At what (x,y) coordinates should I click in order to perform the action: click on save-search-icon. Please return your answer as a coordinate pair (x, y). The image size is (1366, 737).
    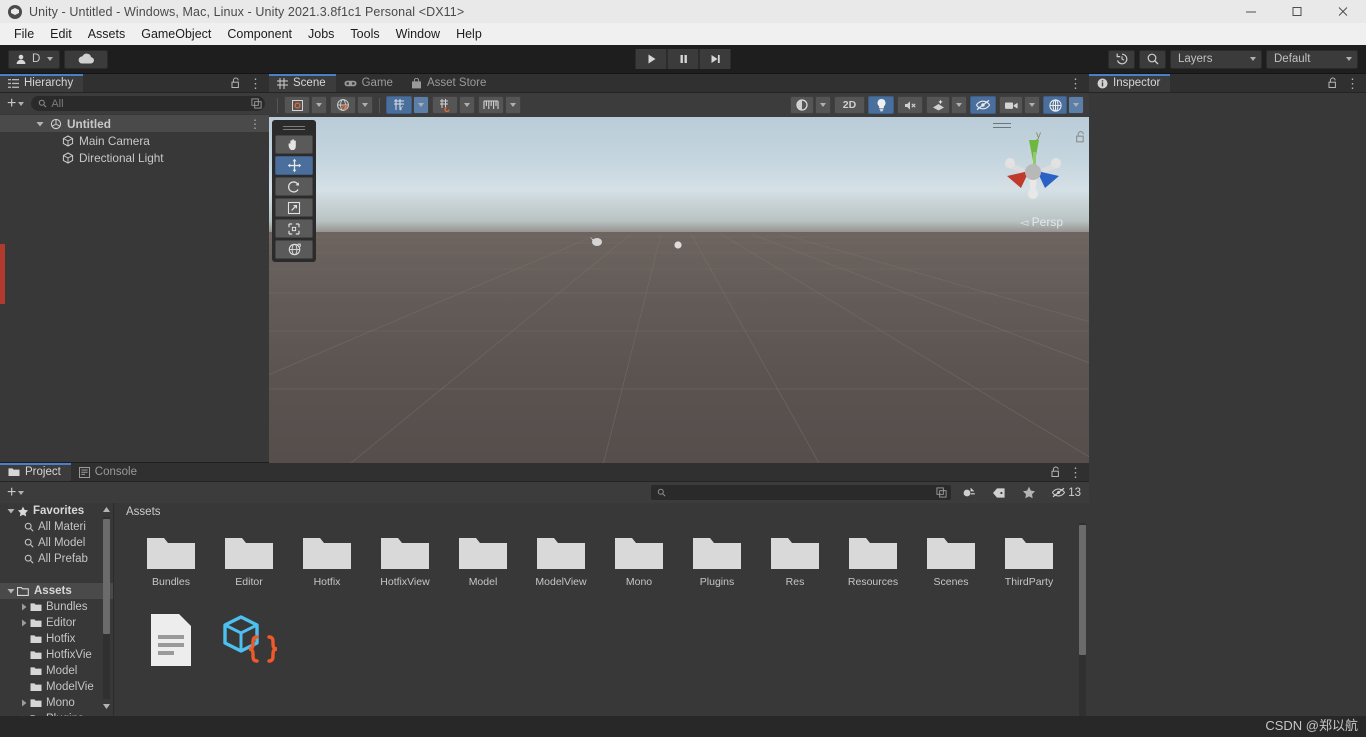
    Looking at the image, I should click on (941, 492).